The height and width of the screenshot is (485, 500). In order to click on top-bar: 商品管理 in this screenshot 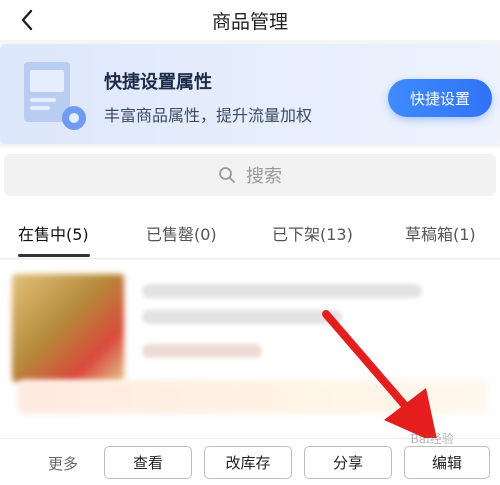, I will do `click(250, 20)`.